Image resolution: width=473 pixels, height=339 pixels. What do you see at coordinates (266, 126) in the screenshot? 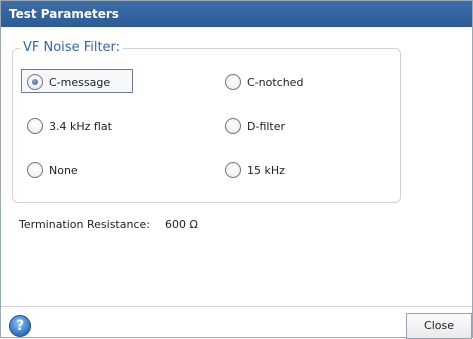
I see `radio-label: D-filter` at bounding box center [266, 126].